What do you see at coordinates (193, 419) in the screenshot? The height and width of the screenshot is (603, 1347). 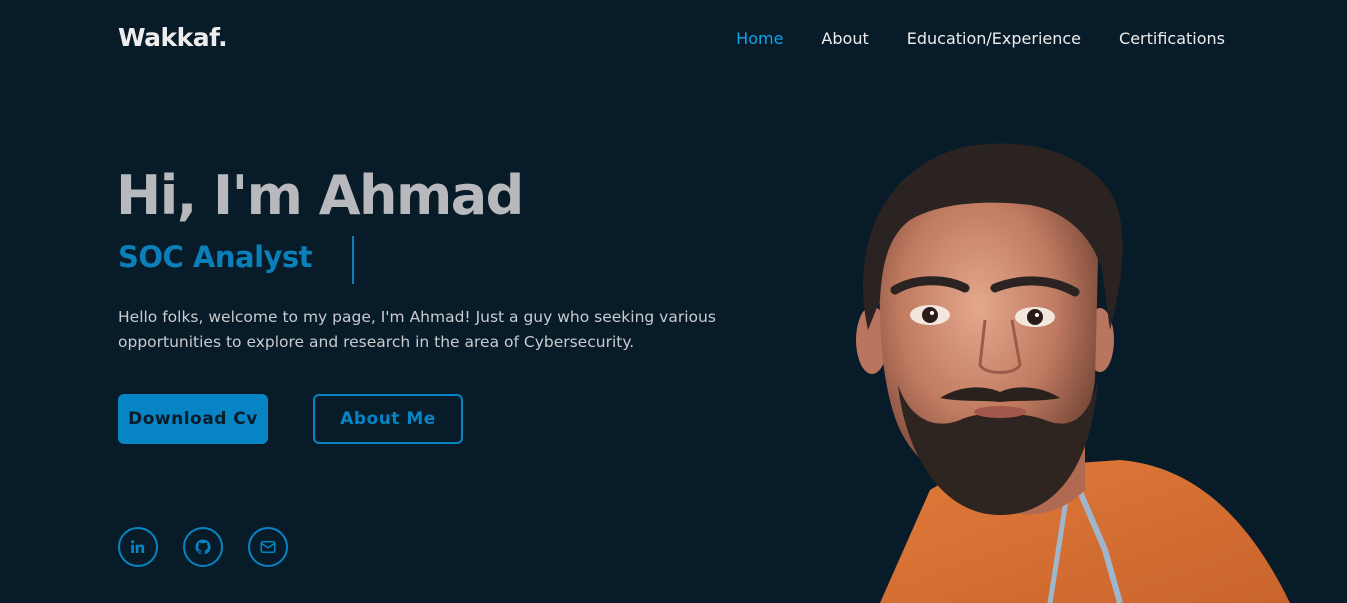 I see `download-cv-button: Download Cv` at bounding box center [193, 419].